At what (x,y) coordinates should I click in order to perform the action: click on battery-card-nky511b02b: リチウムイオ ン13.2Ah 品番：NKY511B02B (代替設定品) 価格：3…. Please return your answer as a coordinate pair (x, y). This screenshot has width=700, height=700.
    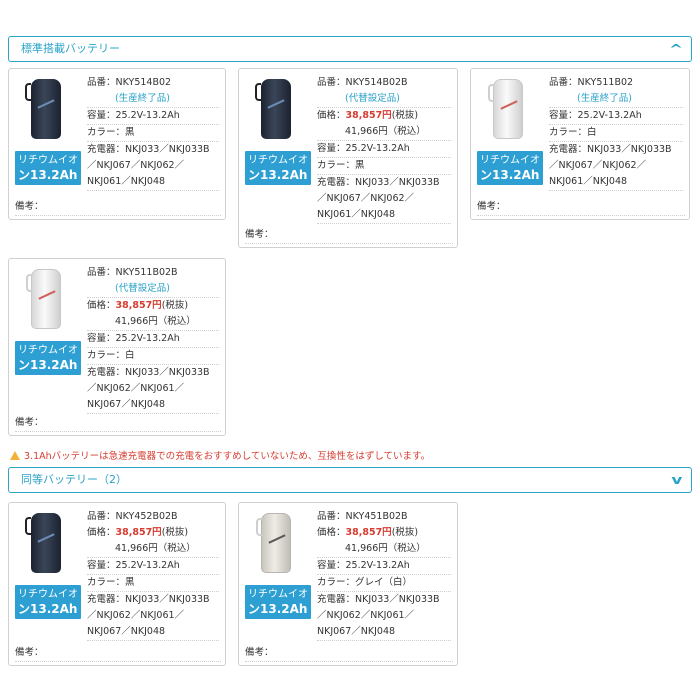
    Looking at the image, I should click on (117, 347).